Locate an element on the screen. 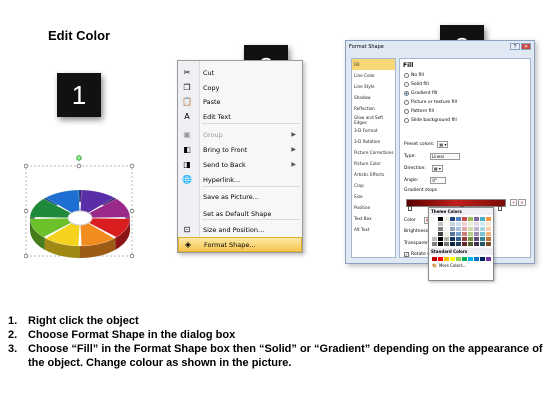 This screenshot has height=420, width=560. preset-colors-dropdown: ▦ ▾ is located at coordinates (443, 144).